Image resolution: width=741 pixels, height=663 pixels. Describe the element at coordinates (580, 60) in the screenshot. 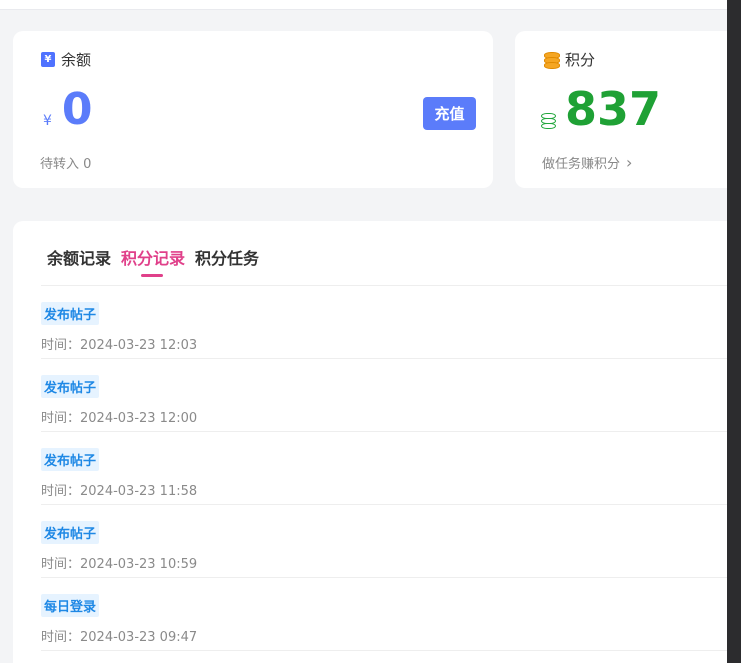

I see `points-title: 积分` at that location.